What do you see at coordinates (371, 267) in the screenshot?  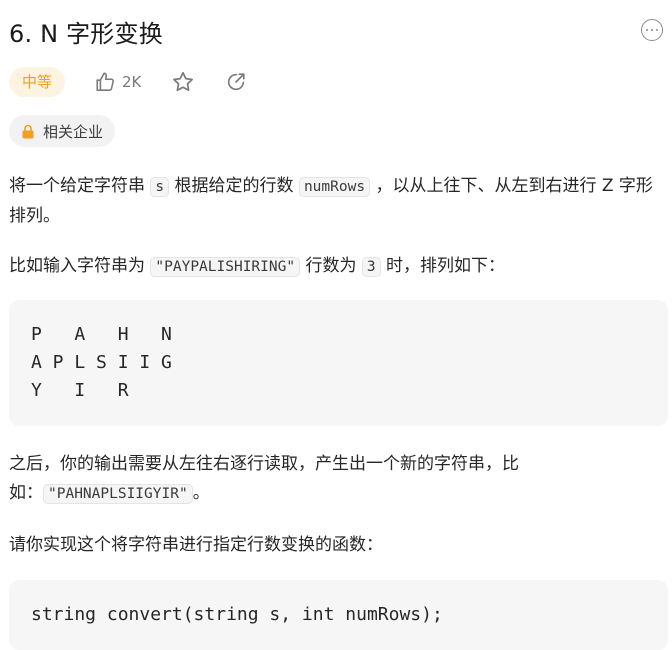 I see `inline-code-rows-value: 3` at bounding box center [371, 267].